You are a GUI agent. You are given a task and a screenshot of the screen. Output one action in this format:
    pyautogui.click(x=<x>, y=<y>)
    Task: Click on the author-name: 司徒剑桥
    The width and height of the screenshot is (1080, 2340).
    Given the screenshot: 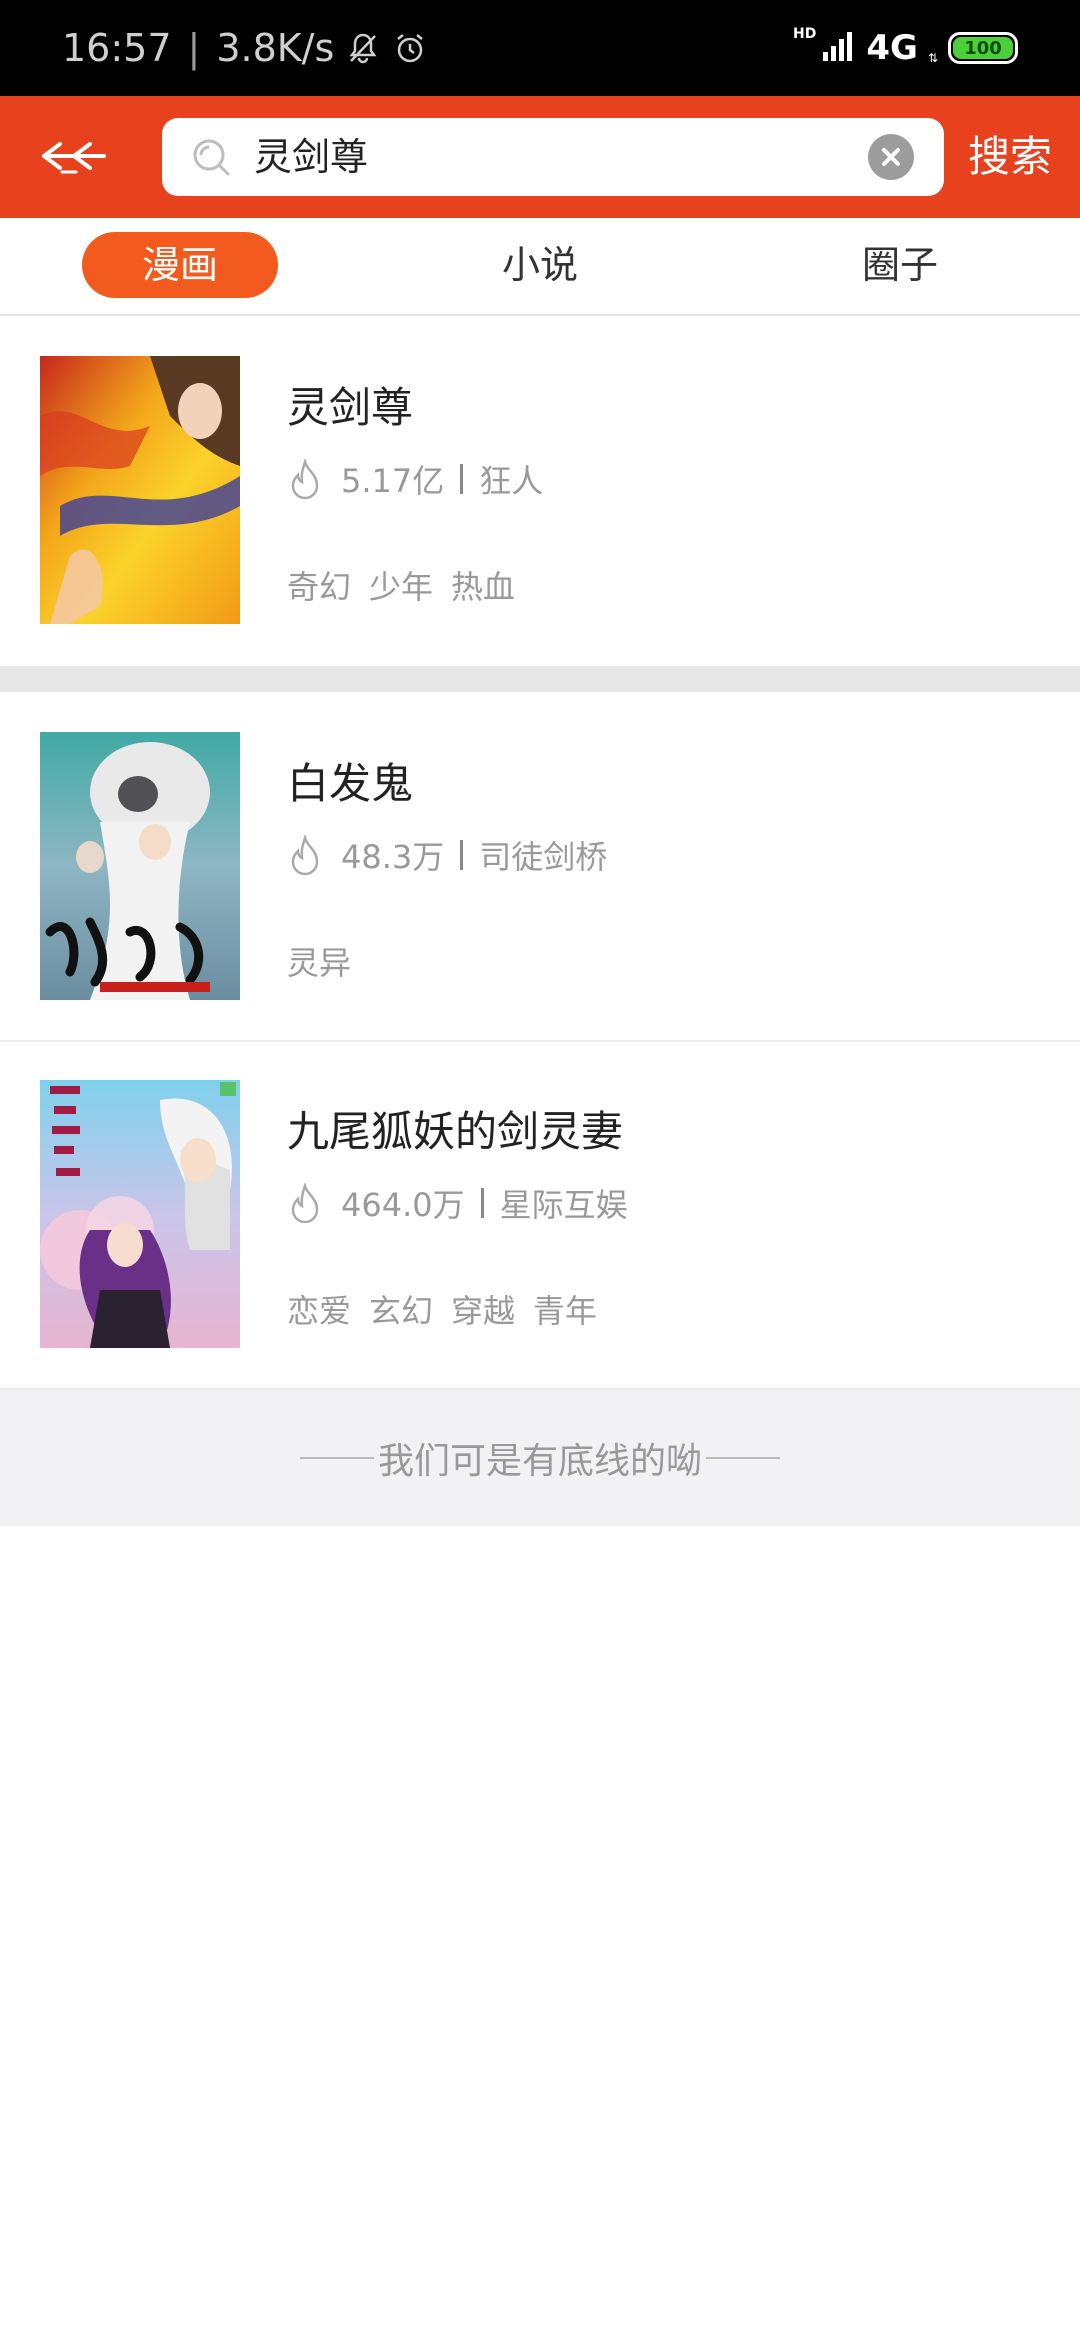 What is the action you would take?
    pyautogui.click(x=543, y=857)
    